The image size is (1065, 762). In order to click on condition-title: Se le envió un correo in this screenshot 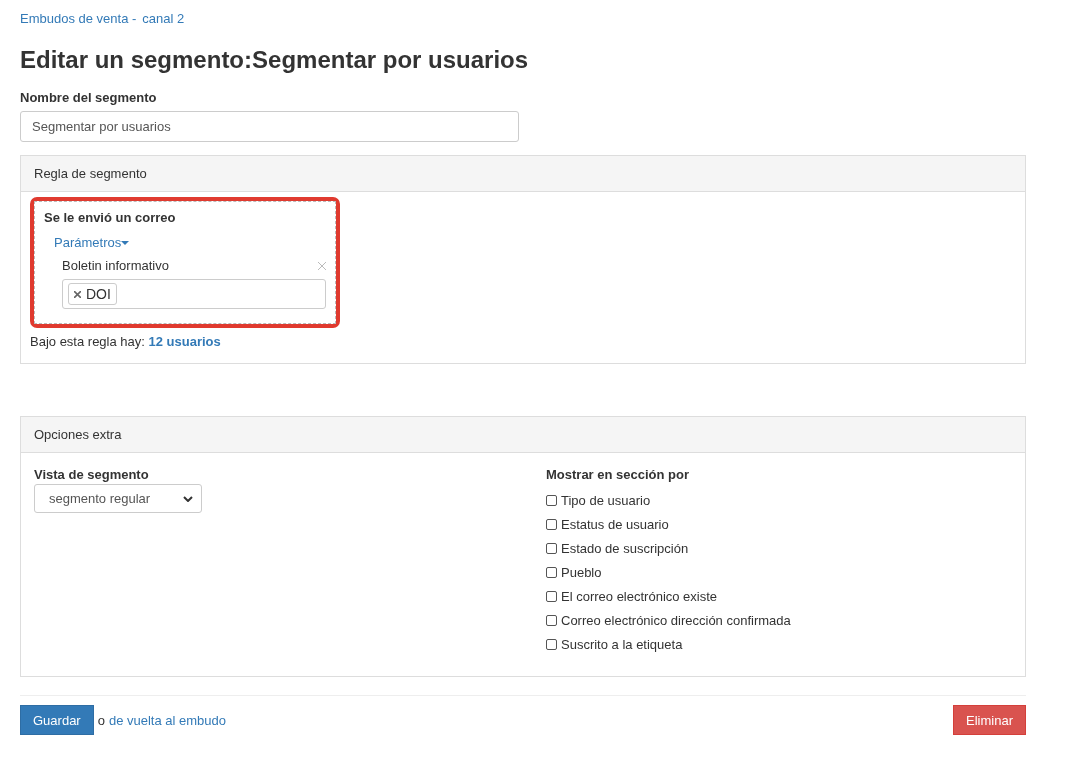, I will do `click(110, 217)`.